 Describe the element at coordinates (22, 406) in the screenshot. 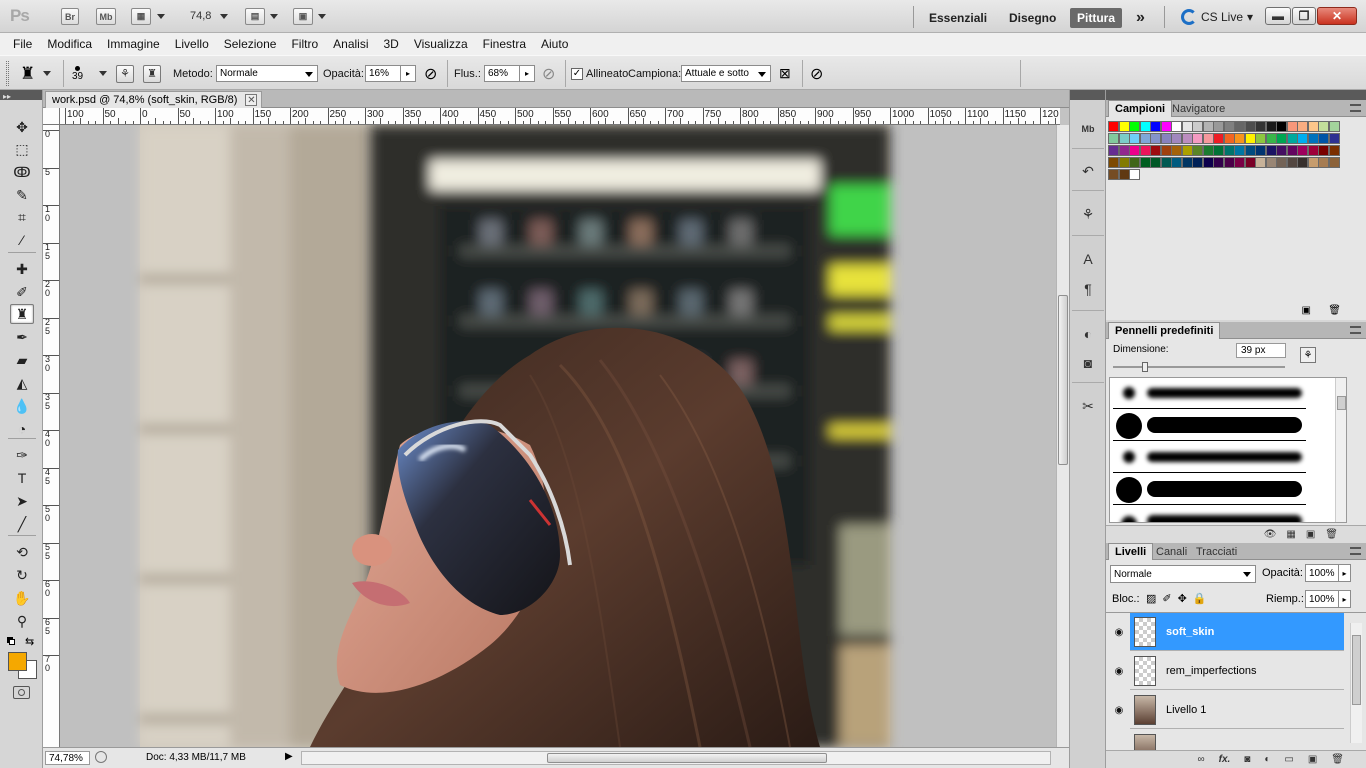

I see `blur-tool: 💧` at that location.